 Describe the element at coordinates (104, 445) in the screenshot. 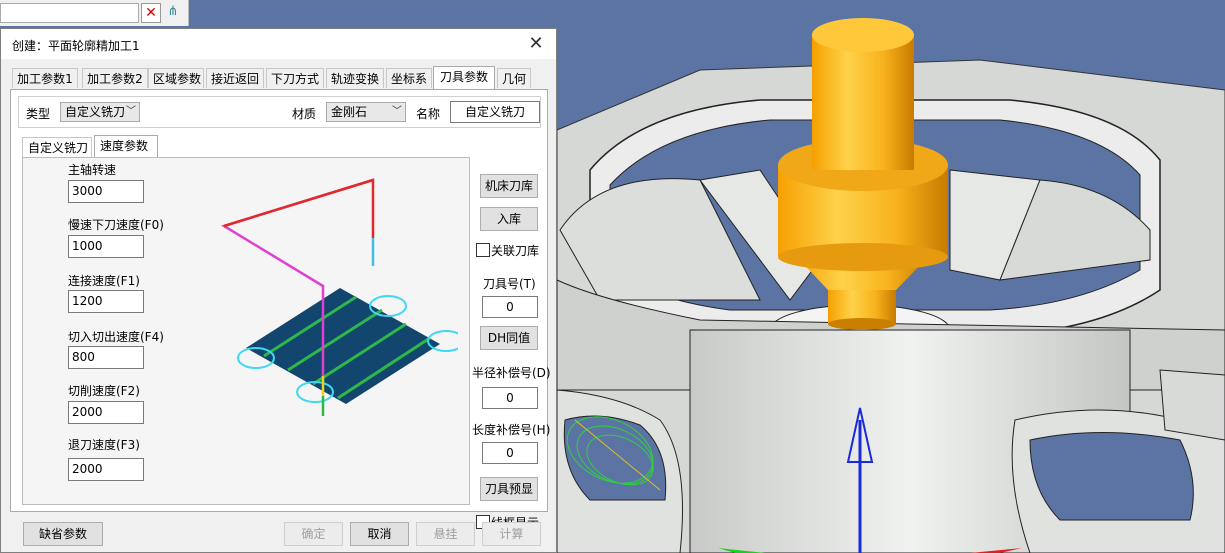

I see `retract-speed-label: 退刀速度(F3)` at that location.